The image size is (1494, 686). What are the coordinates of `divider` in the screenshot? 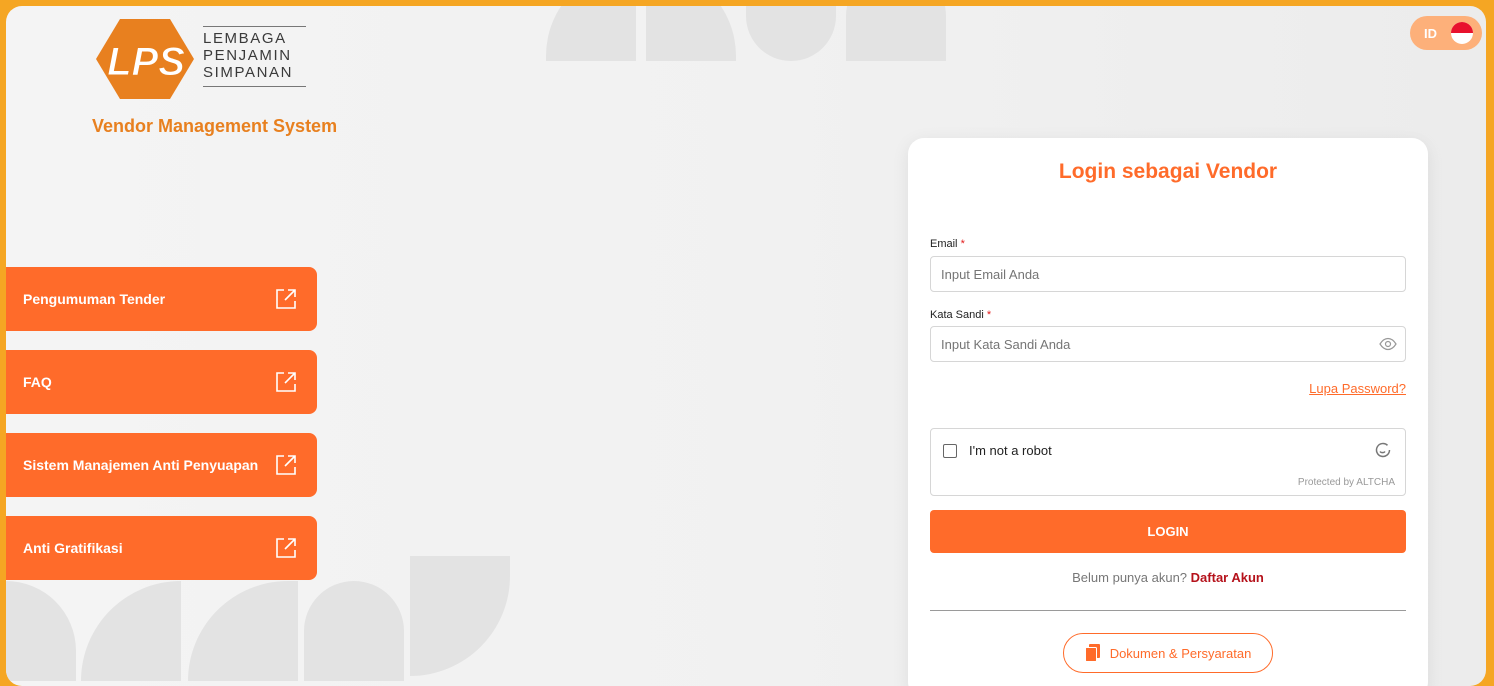 It's located at (1168, 610).